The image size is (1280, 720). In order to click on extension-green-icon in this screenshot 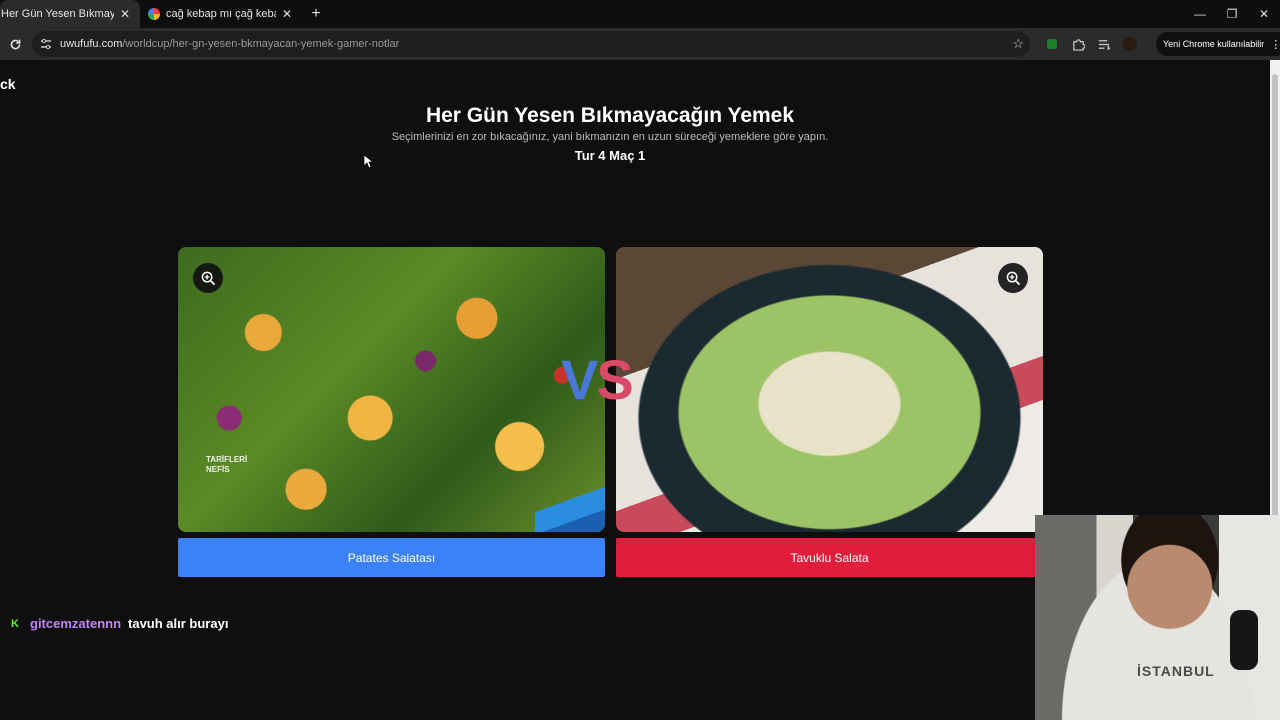, I will do `click(1052, 44)`.